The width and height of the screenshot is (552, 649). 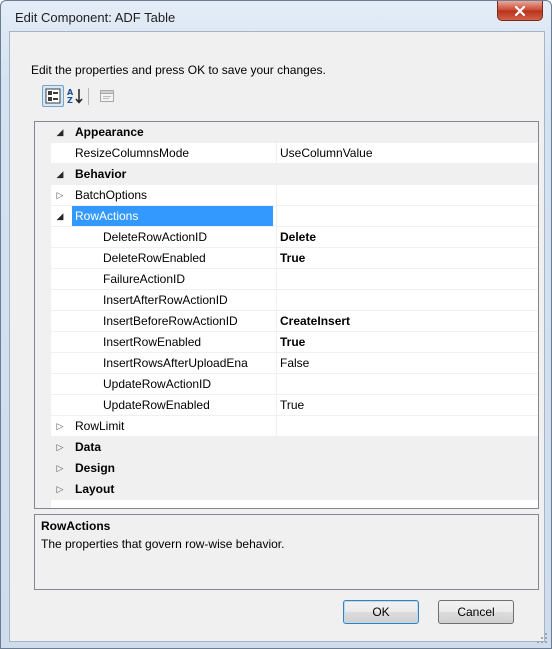 What do you see at coordinates (165, 300) in the screenshot?
I see `property-name: InsertAfterRowActionID` at bounding box center [165, 300].